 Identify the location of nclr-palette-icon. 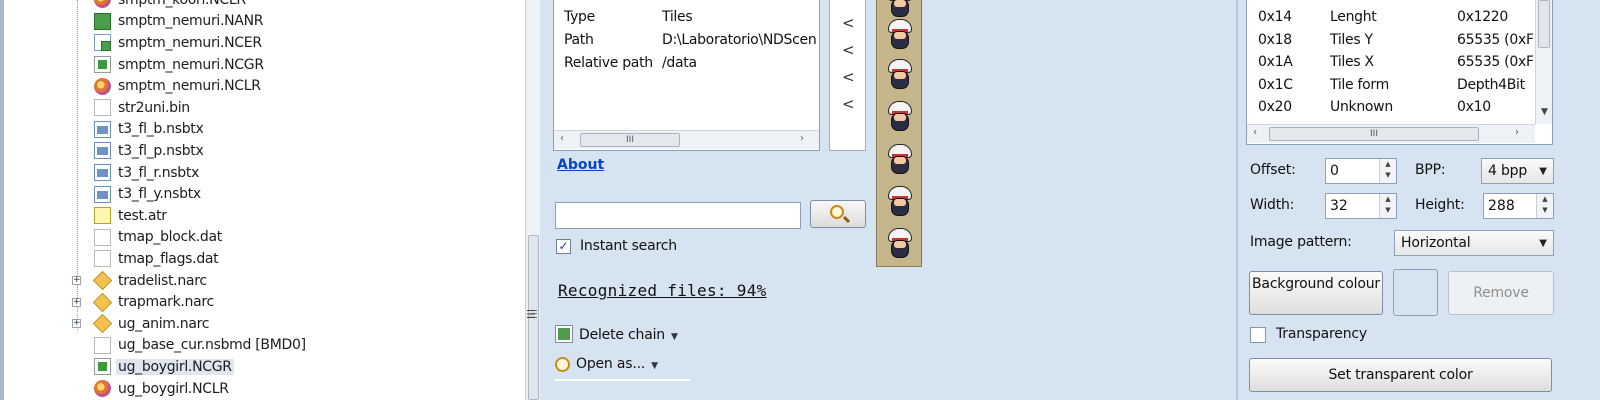
(102, 4).